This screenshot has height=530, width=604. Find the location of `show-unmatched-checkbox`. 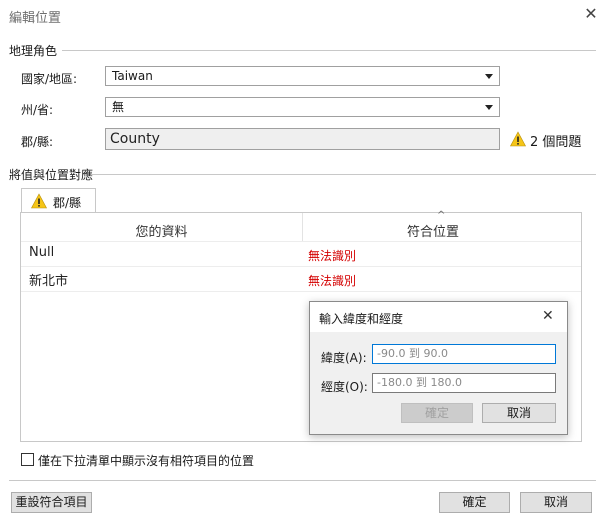

show-unmatched-checkbox is located at coordinates (27, 459).